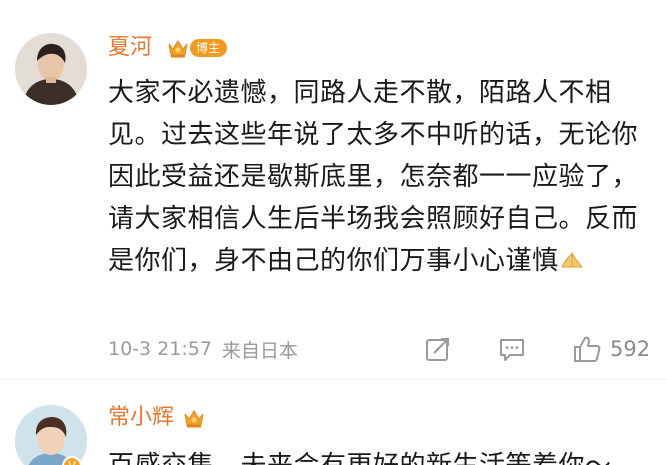 Image resolution: width=667 pixels, height=465 pixels. Describe the element at coordinates (571, 260) in the screenshot. I see `folded-hands-emoji` at that location.